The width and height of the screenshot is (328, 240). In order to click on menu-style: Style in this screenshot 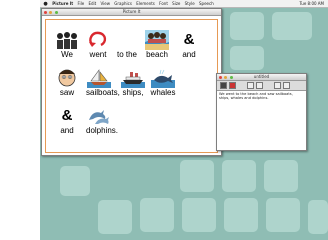, I will do `click(190, 3)`.